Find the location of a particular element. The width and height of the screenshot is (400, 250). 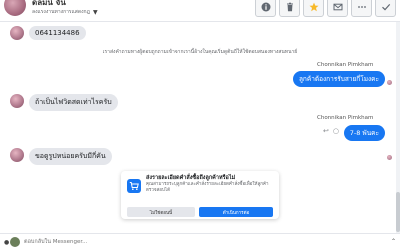

message-incoming: ถ้าเป็นไฟวิดสดเท่าไรครับ is located at coordinates (73, 102).